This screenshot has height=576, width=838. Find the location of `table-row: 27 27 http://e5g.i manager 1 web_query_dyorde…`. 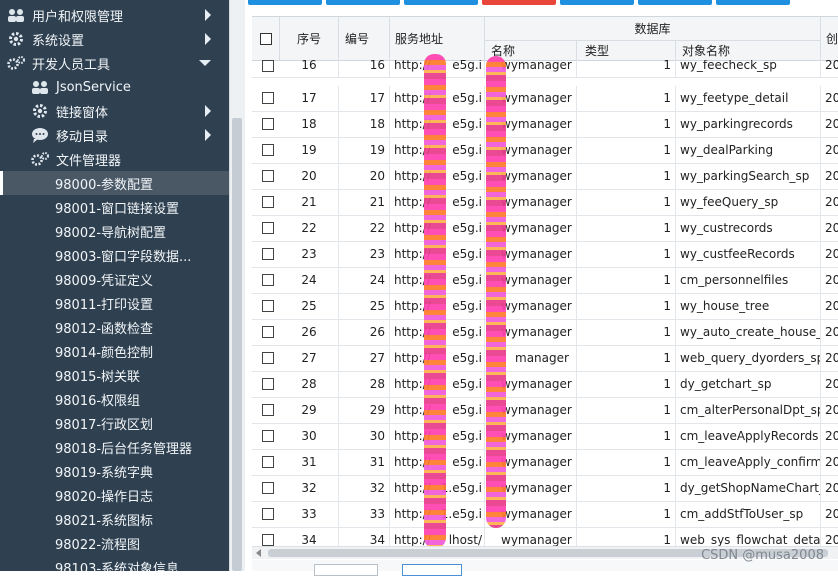

table-row: 27 27 http://e5g.i manager 1 web_query_dyorde… is located at coordinates (545, 359).